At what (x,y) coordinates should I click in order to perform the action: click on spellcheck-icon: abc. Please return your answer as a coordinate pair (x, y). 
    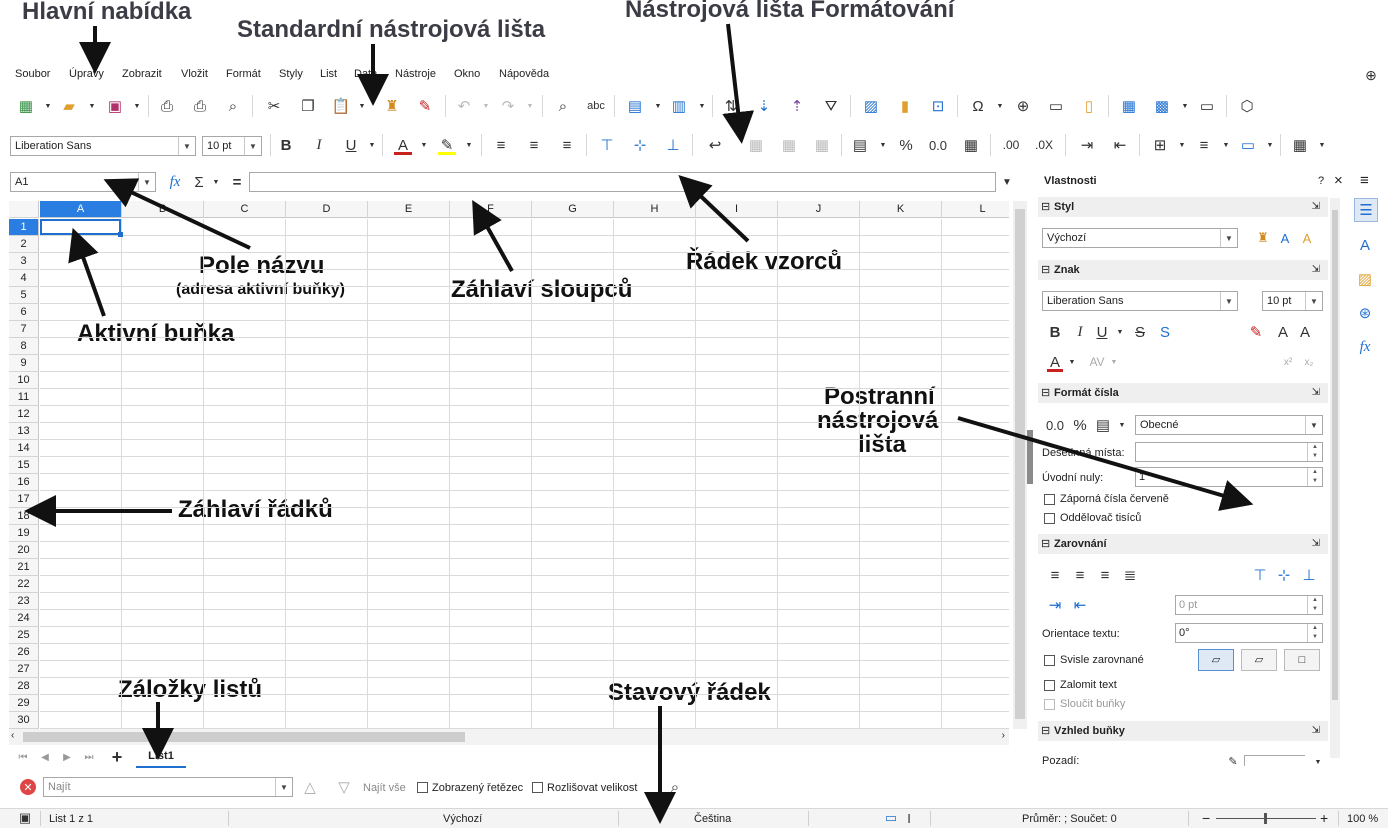
    Looking at the image, I should click on (596, 106).